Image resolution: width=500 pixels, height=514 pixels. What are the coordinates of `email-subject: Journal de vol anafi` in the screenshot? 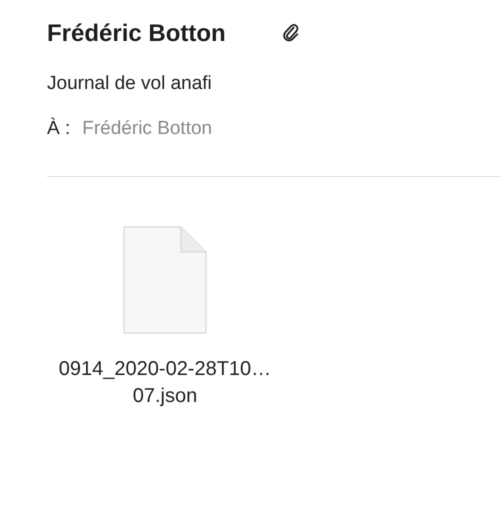 It's located at (130, 84).